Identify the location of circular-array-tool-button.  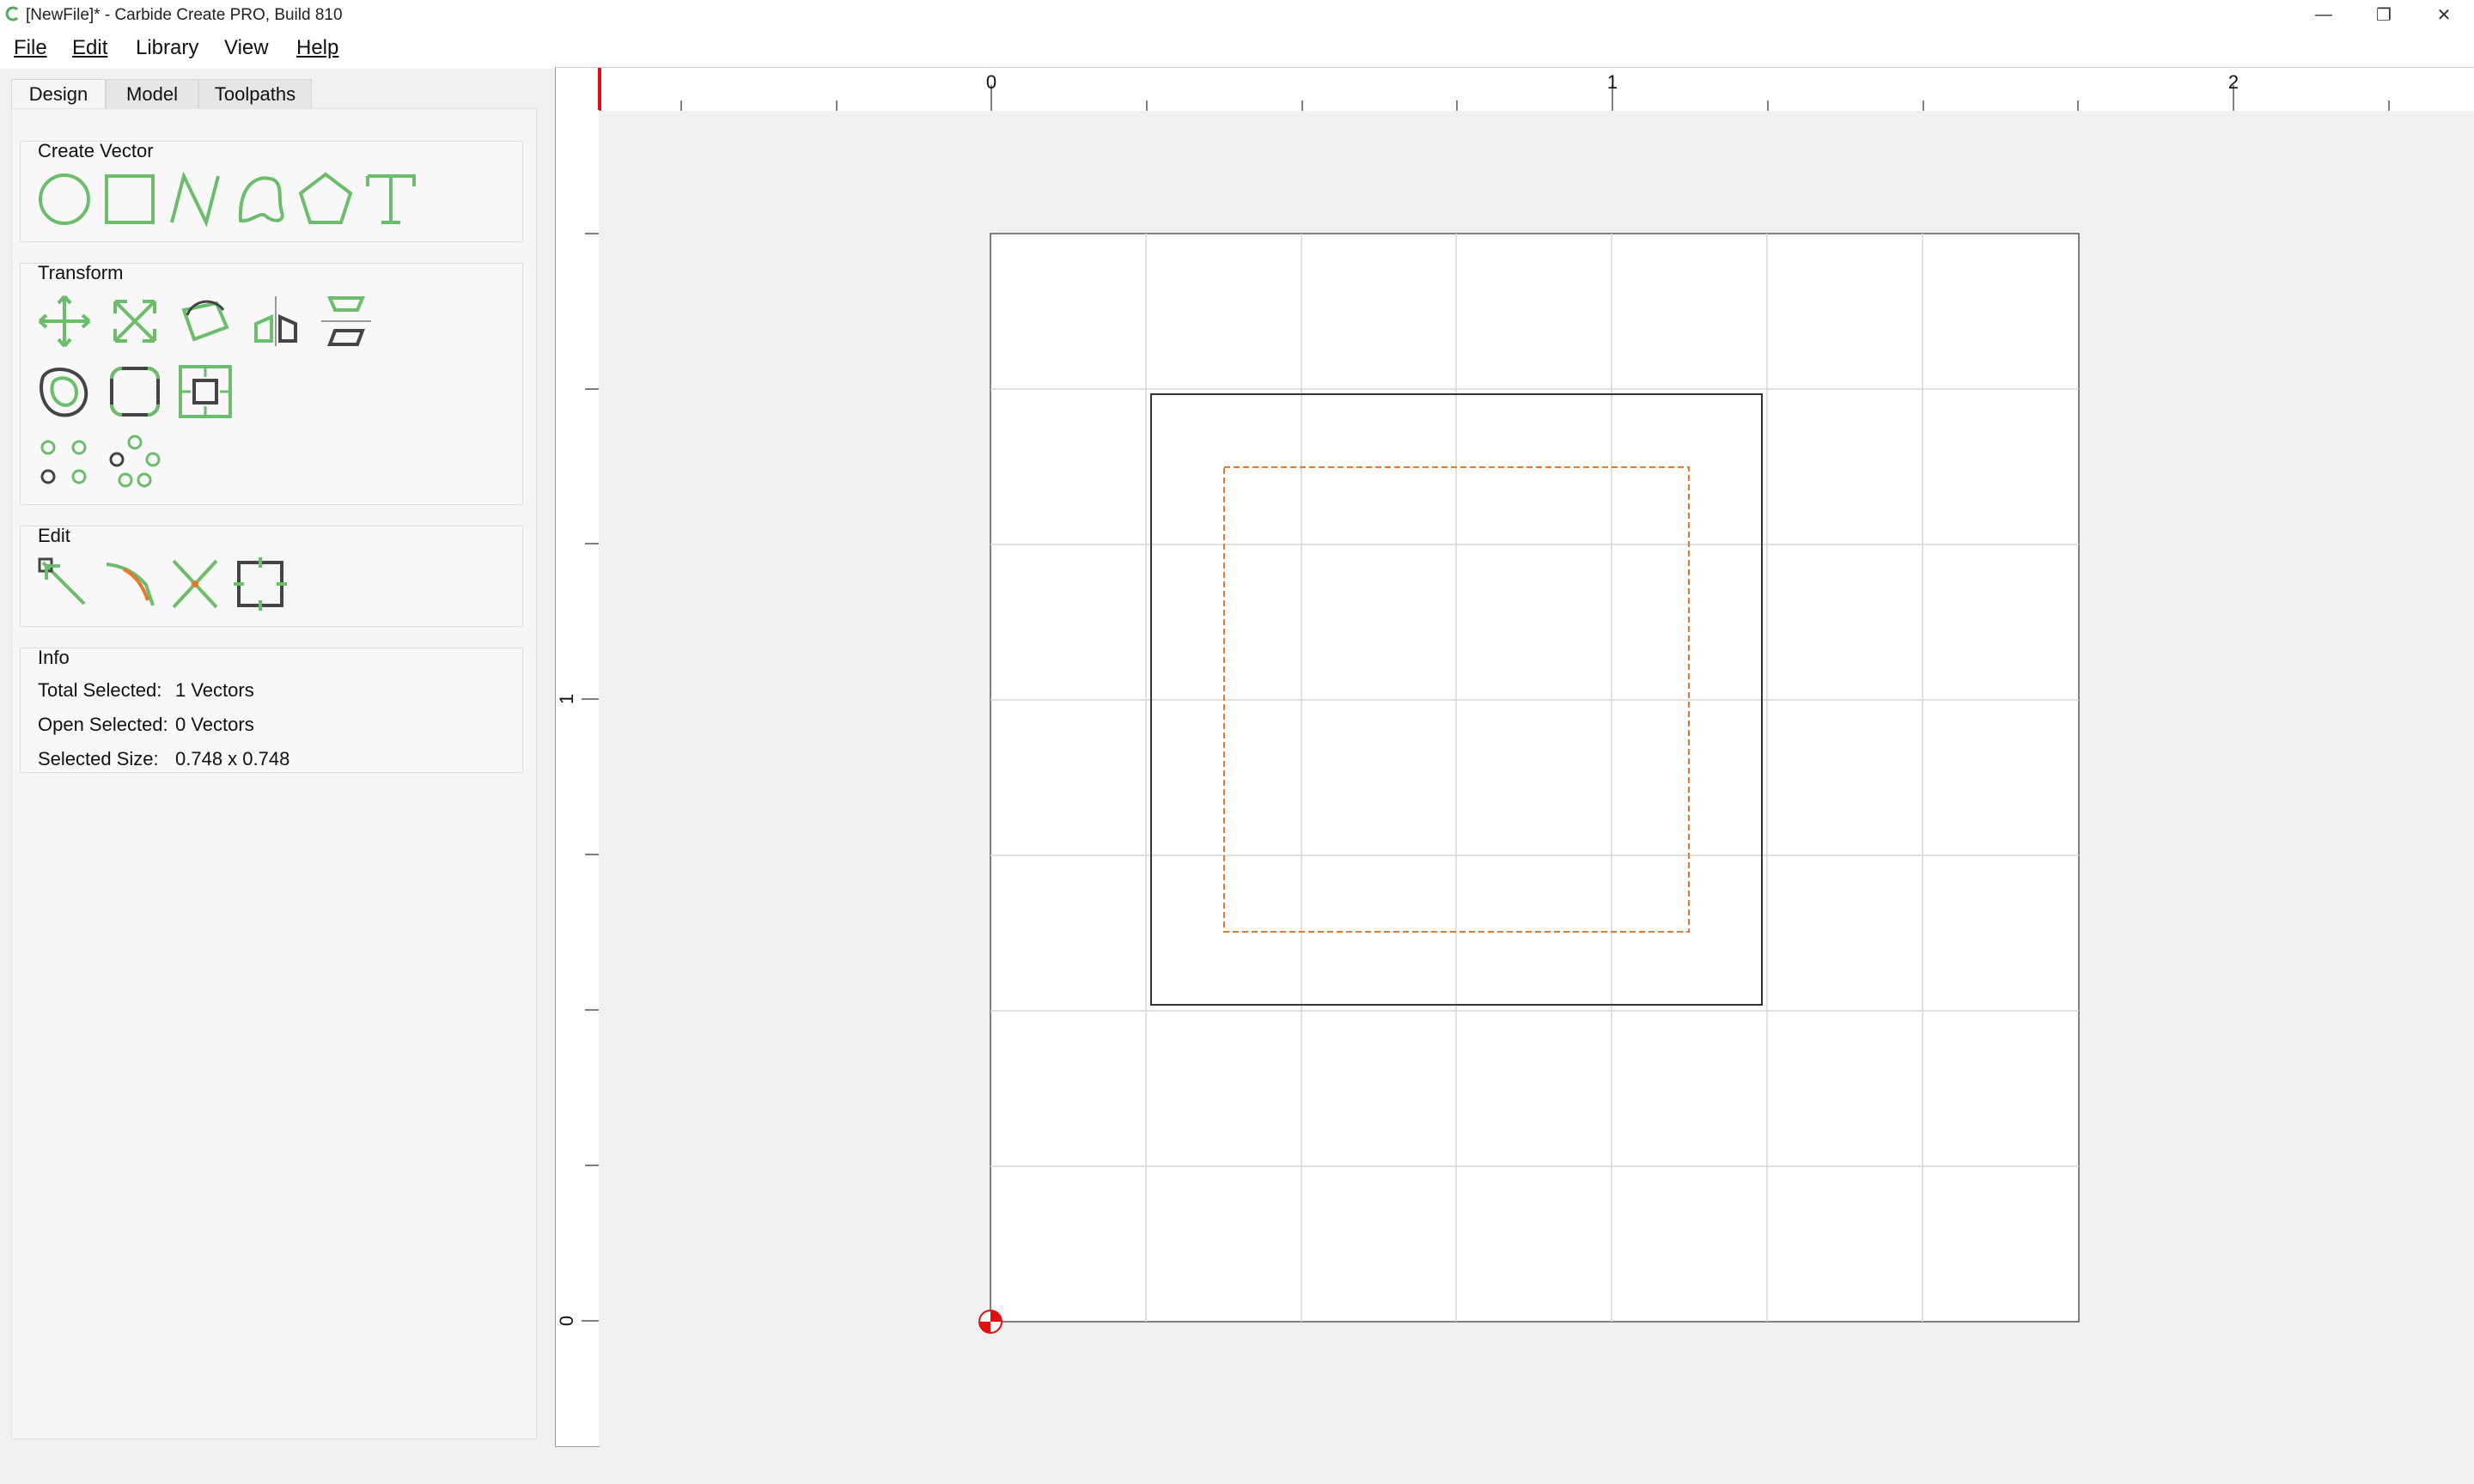
(135, 462).